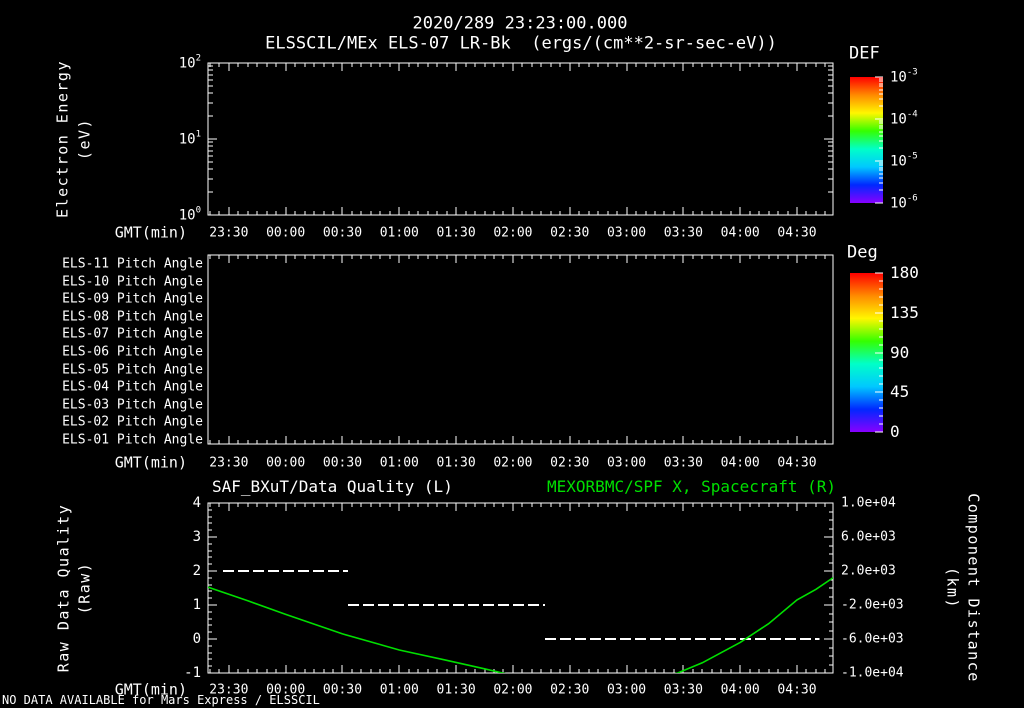  What do you see at coordinates (196, 605) in the screenshot?
I see `quality-tick-label: 1` at bounding box center [196, 605].